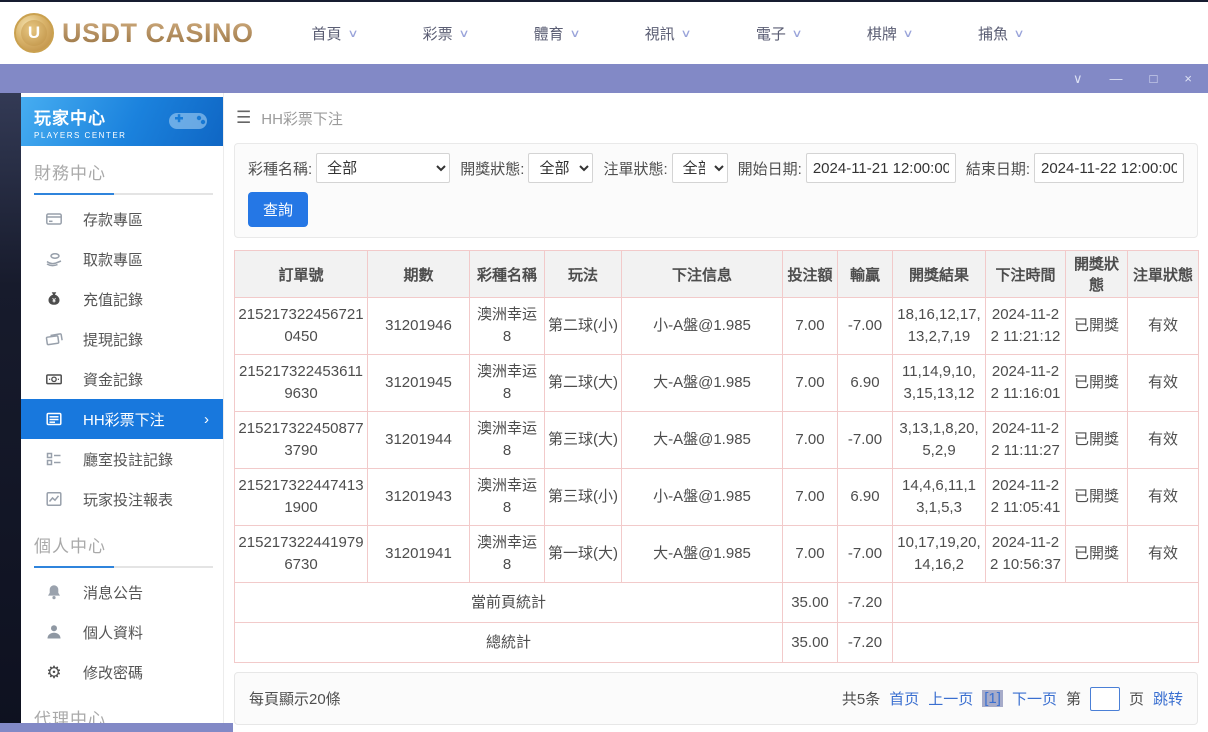 The image size is (1208, 732). I want to click on start-date-input, so click(880, 168).